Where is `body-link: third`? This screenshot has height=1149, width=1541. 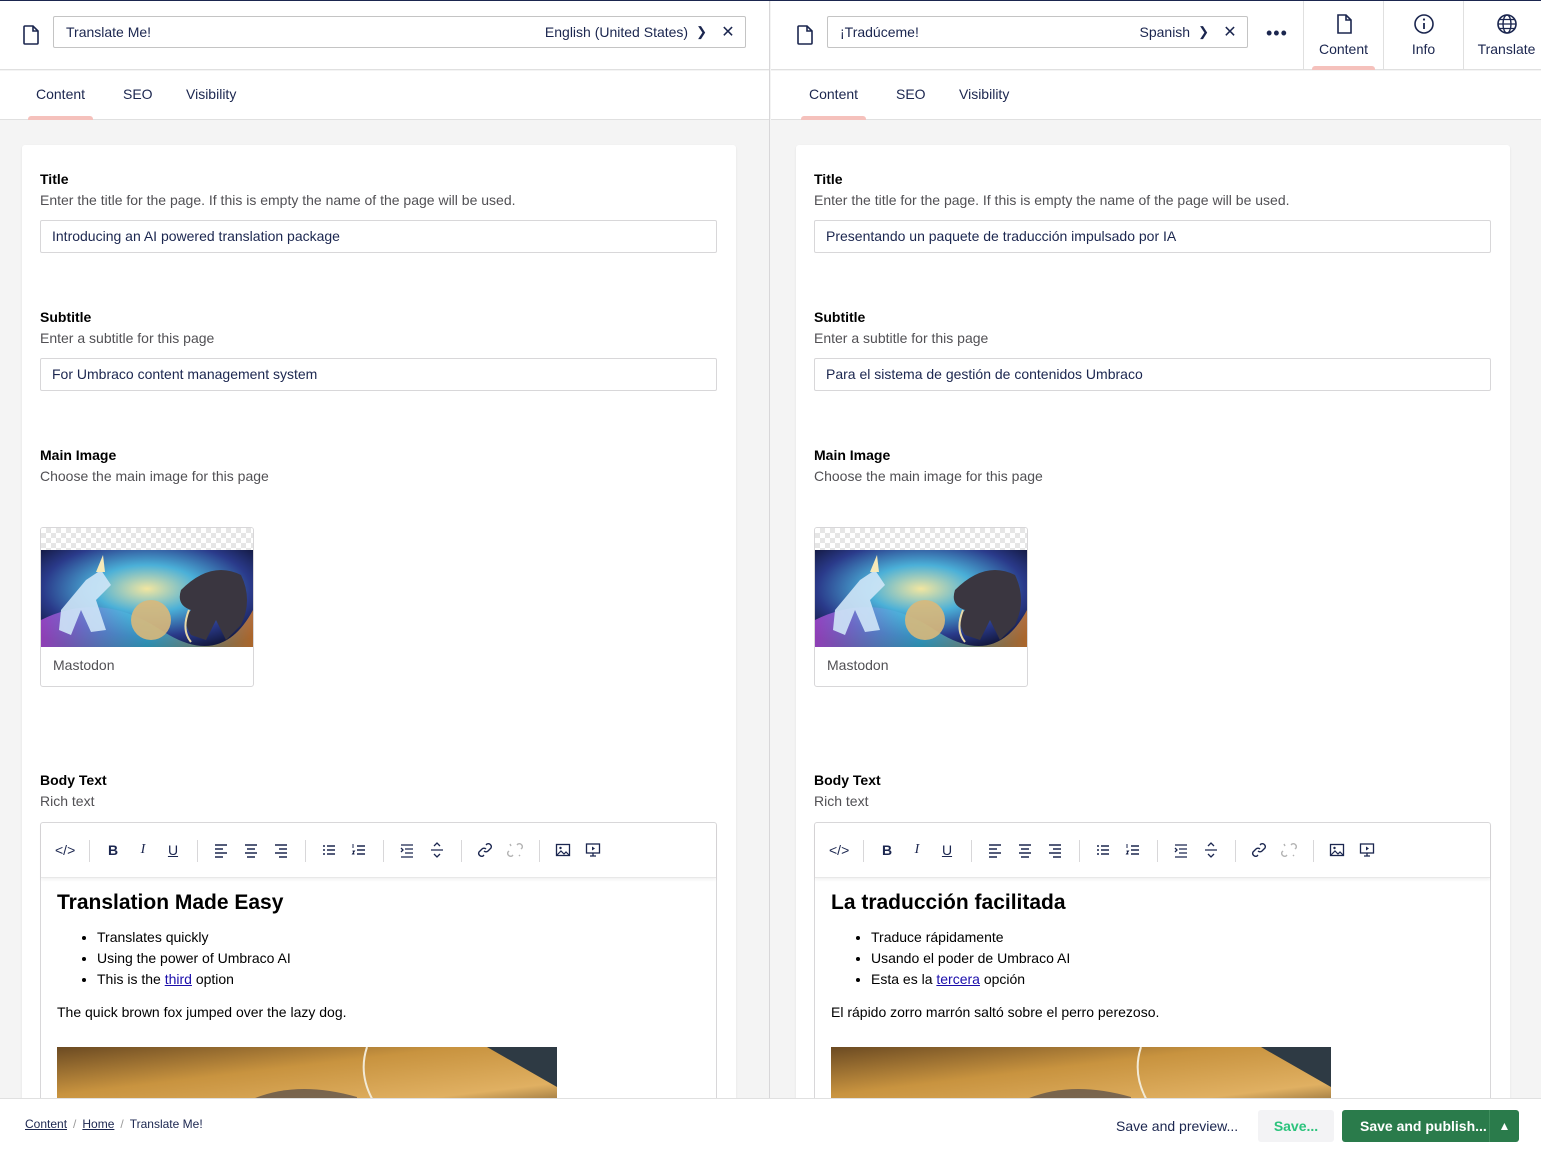
body-link: third is located at coordinates (178, 979).